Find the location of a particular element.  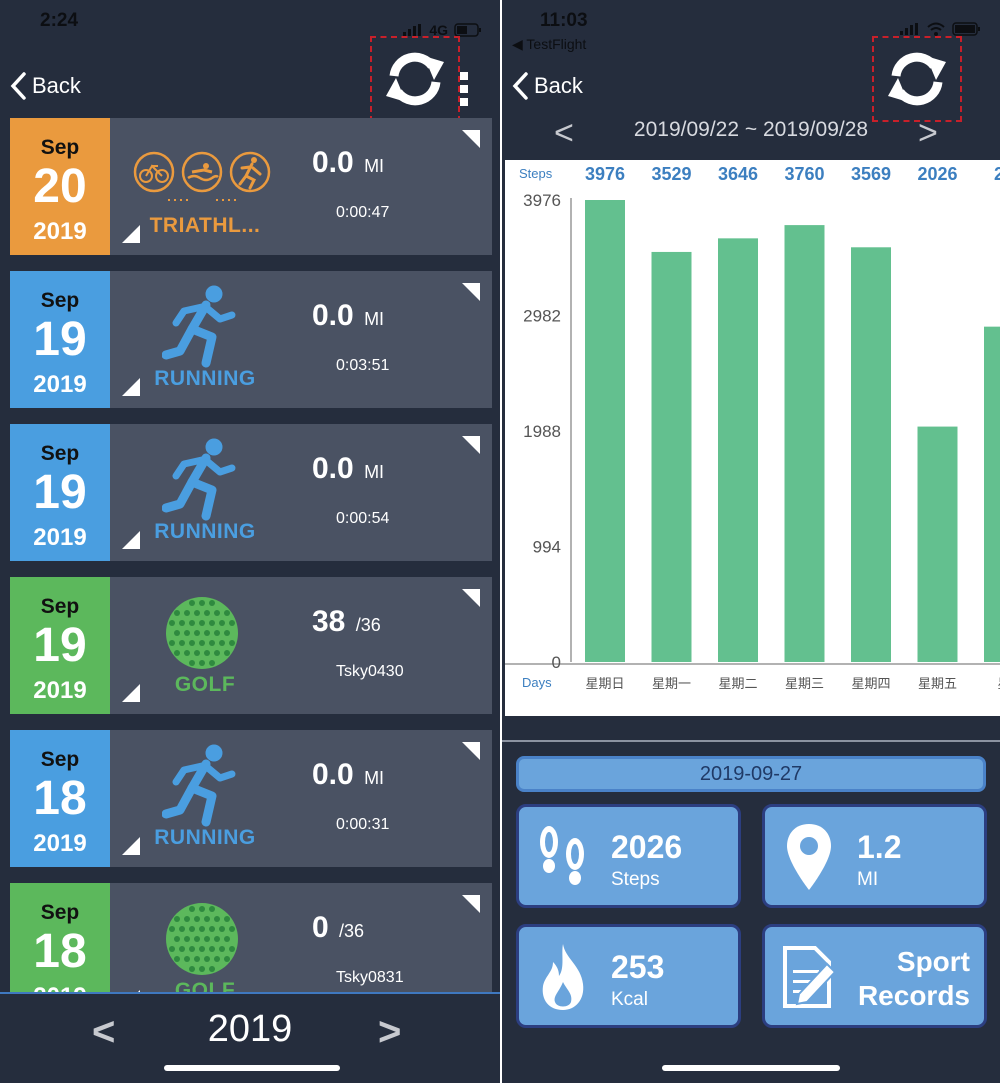

activity-detail: 0:00:47 is located at coordinates (363, 212).